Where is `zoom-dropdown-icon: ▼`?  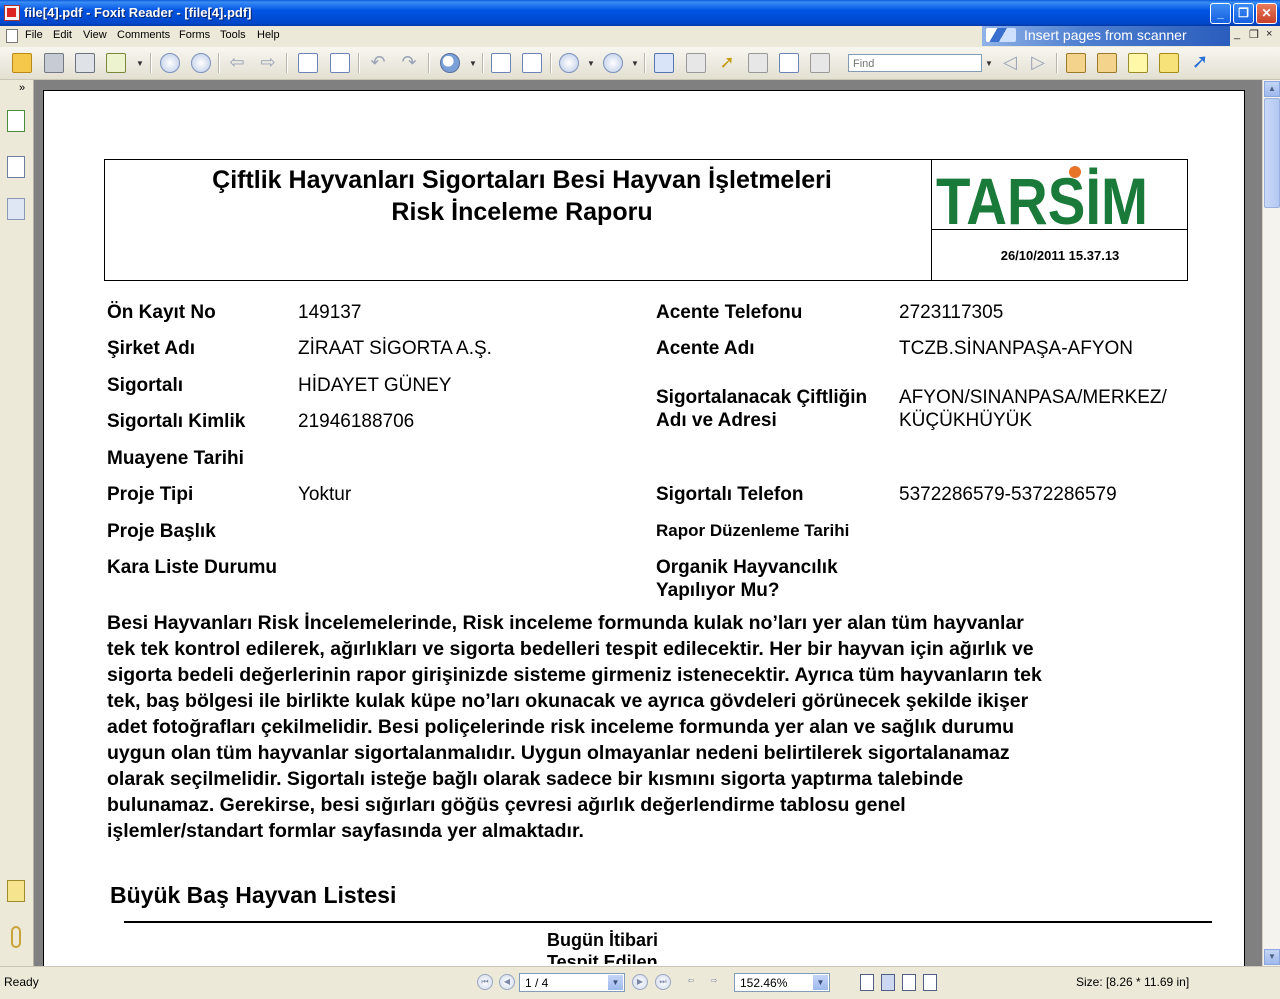 zoom-dropdown-icon: ▼ is located at coordinates (473, 63).